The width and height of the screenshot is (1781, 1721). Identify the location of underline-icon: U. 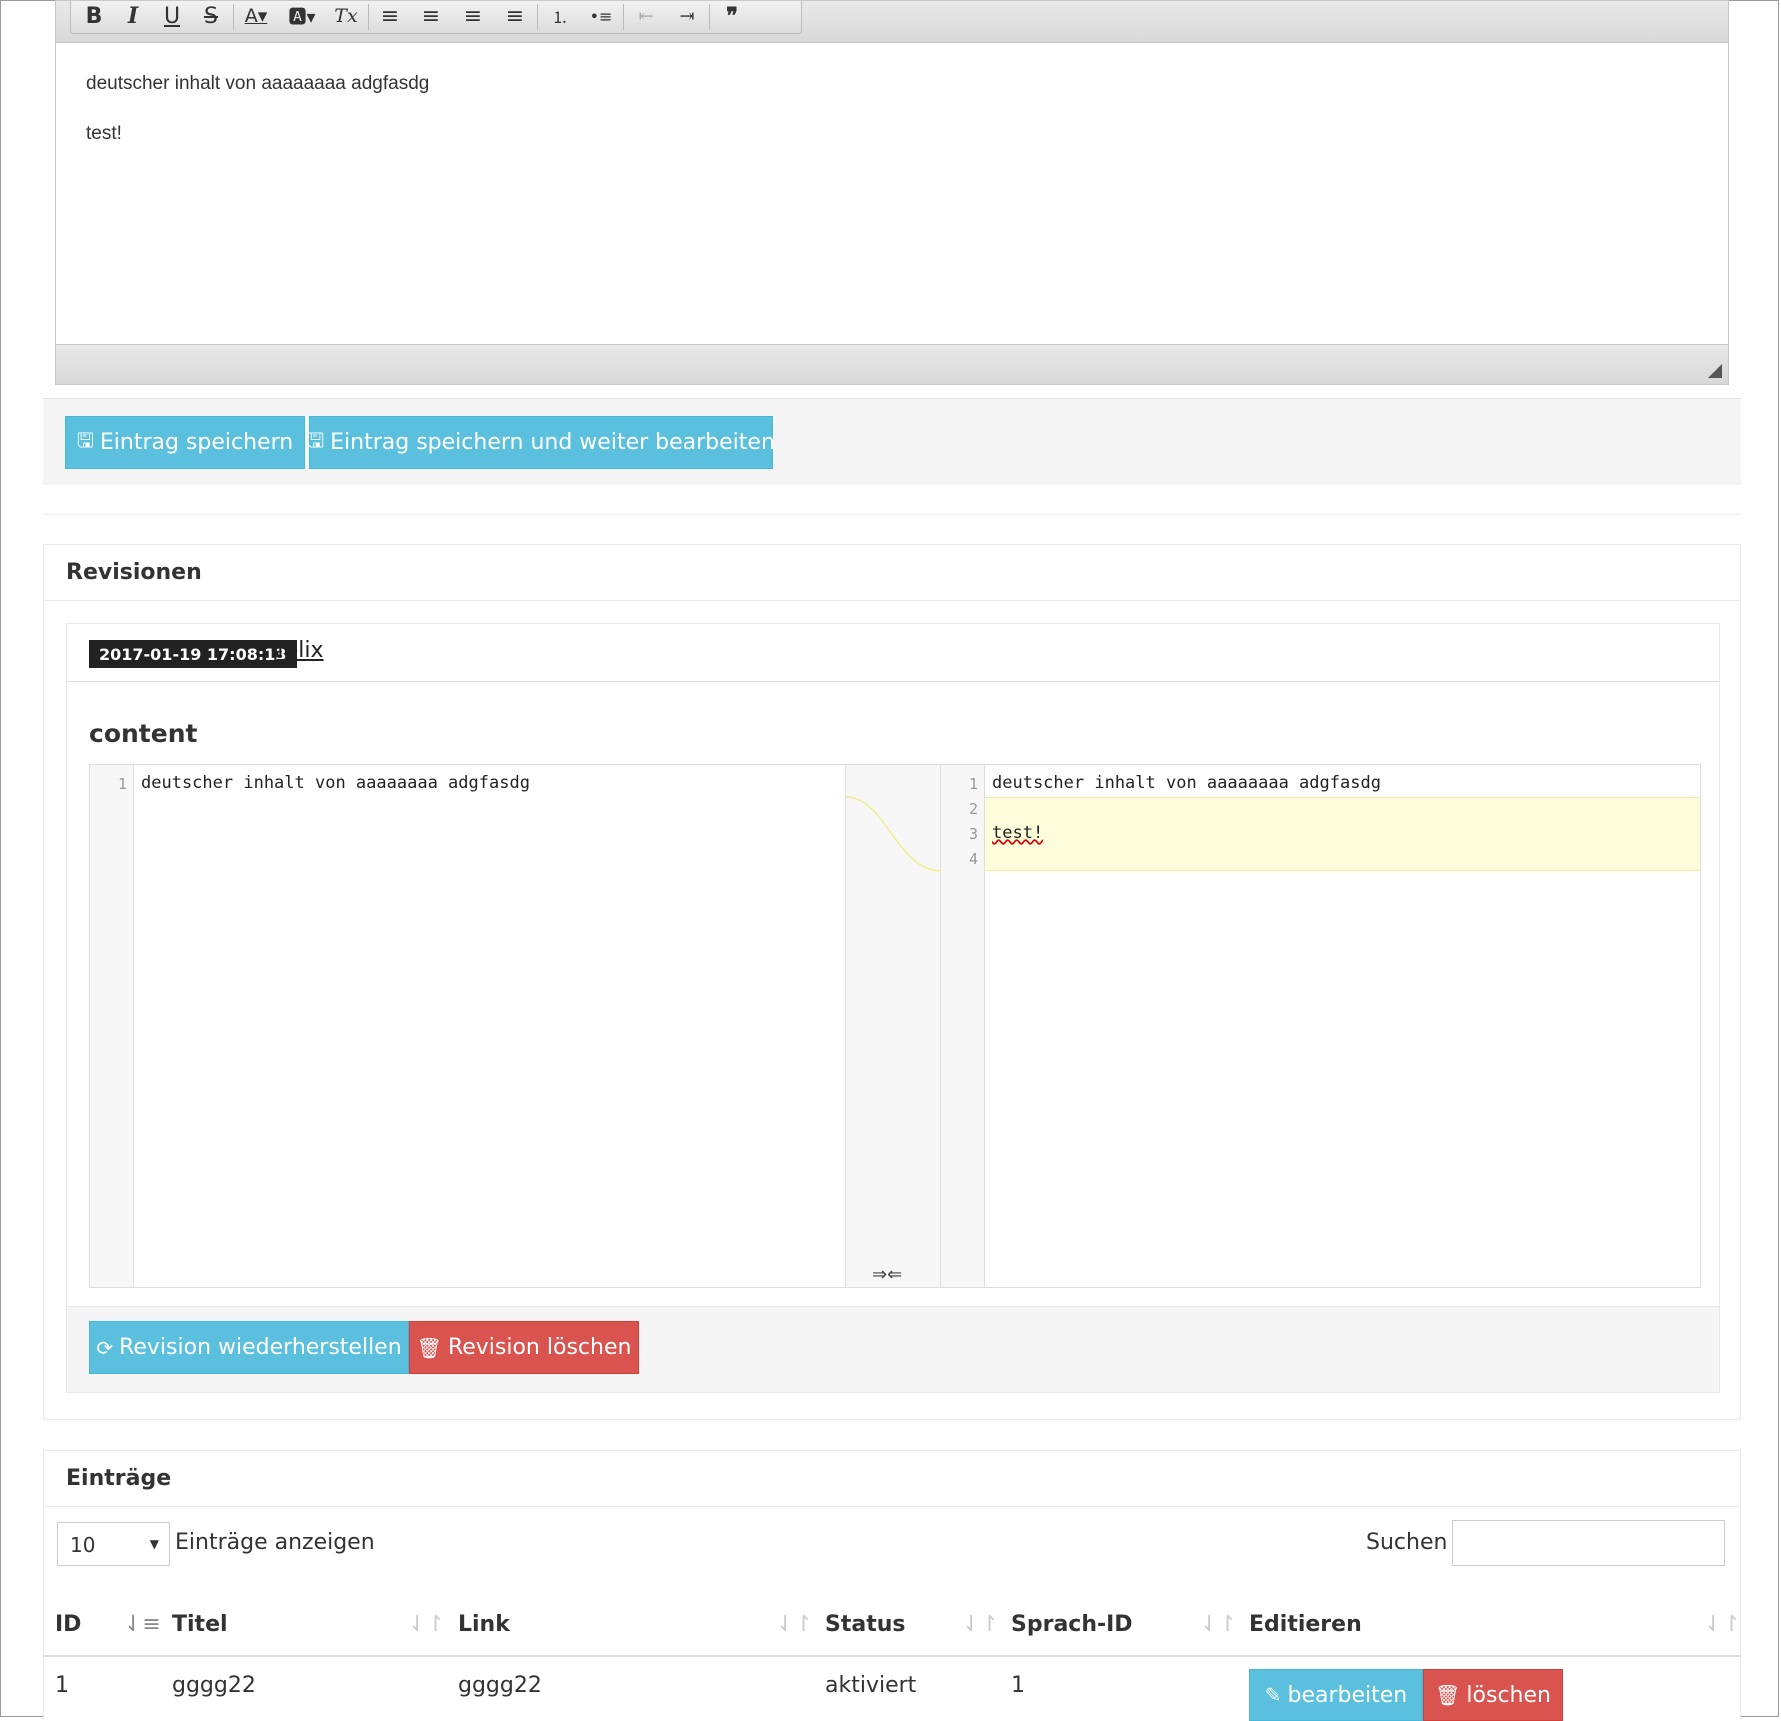
(172, 16).